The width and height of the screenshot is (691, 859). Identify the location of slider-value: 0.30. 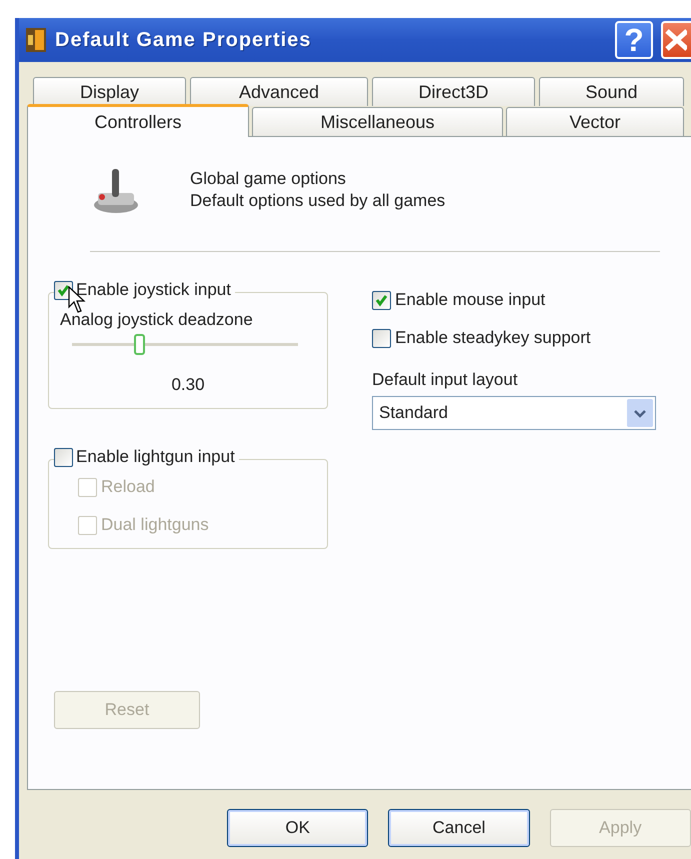
(188, 385).